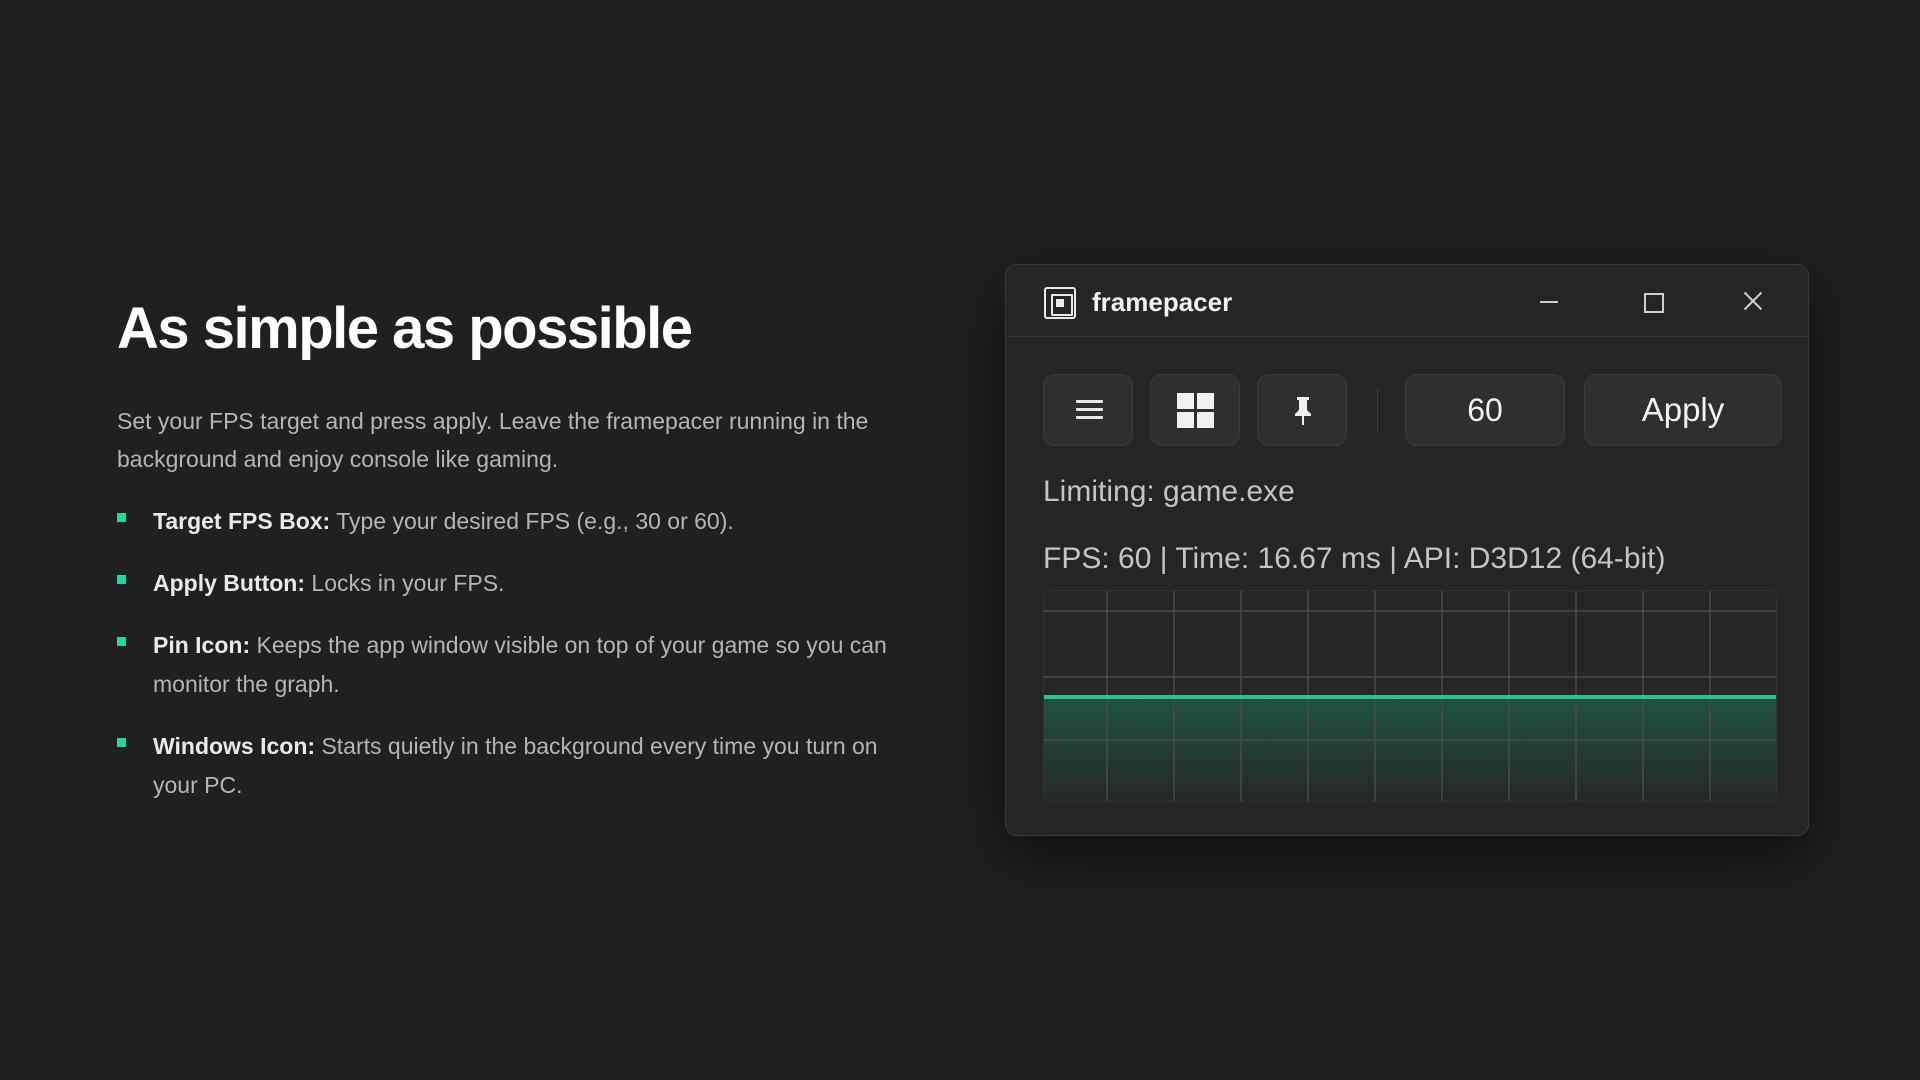 The image size is (1920, 1080). Describe the element at coordinates (242, 521) in the screenshot. I see `feature-term: Target FPS Box:` at that location.